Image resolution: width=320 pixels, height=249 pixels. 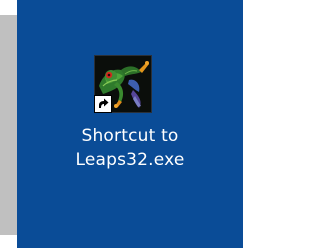 I want to click on label-line-2: Leaps32.exe, so click(x=130, y=160).